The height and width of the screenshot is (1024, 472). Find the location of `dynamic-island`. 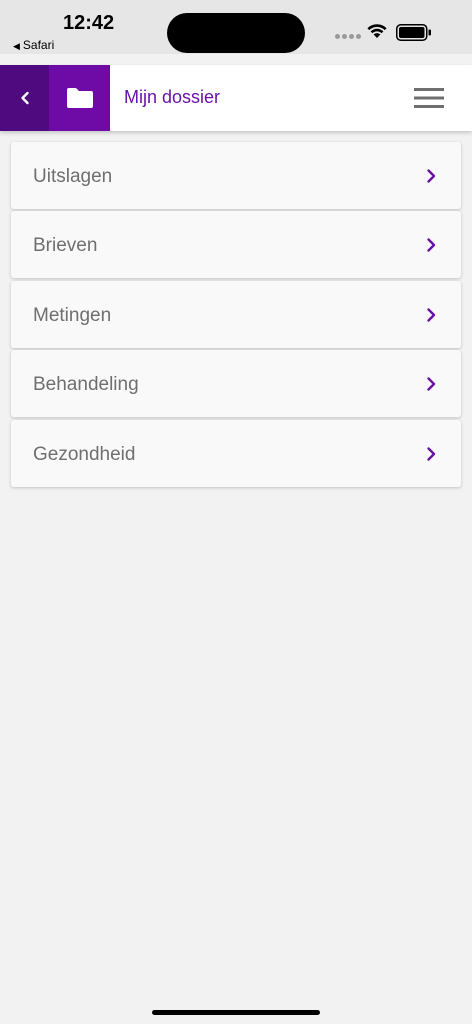

dynamic-island is located at coordinates (236, 33).